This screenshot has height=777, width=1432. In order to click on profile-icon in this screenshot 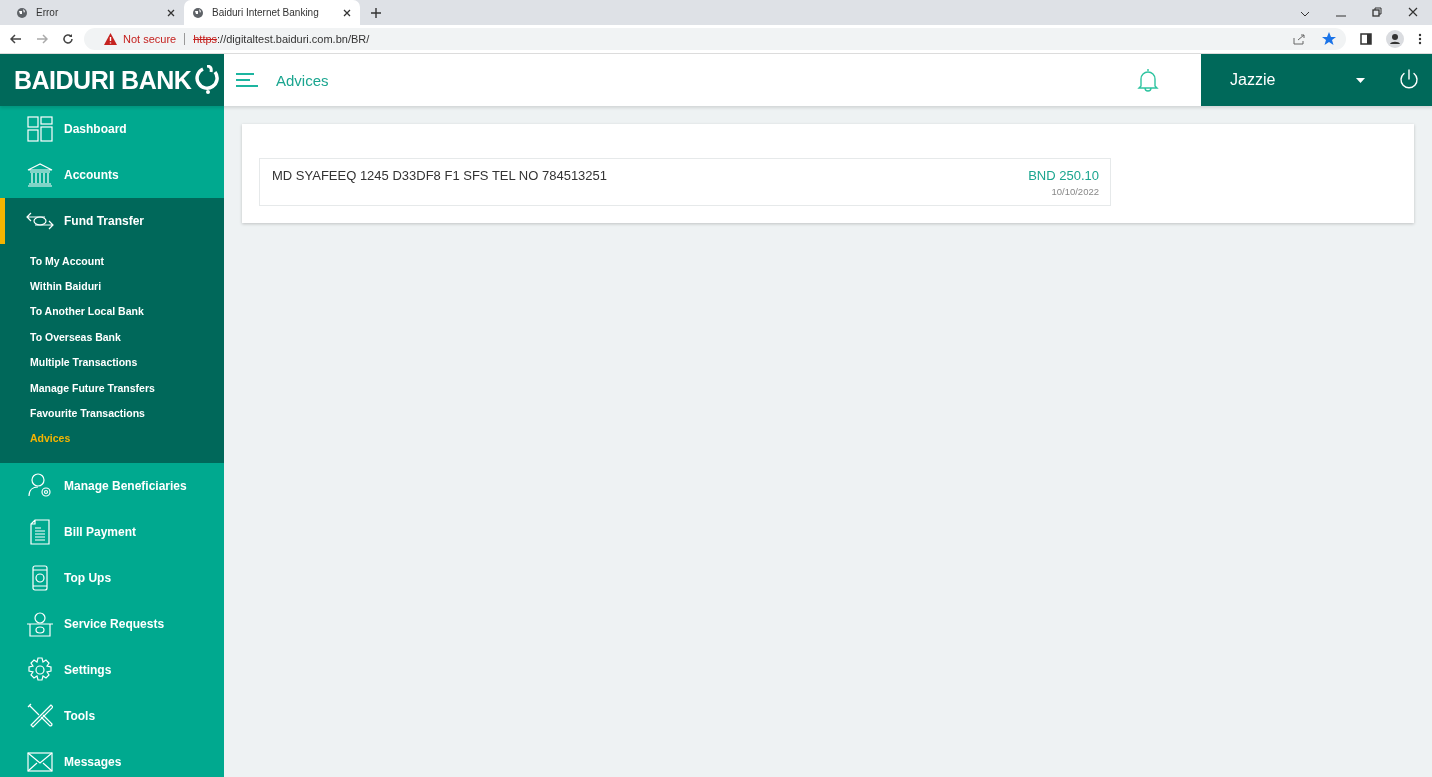, I will do `click(1395, 39)`.